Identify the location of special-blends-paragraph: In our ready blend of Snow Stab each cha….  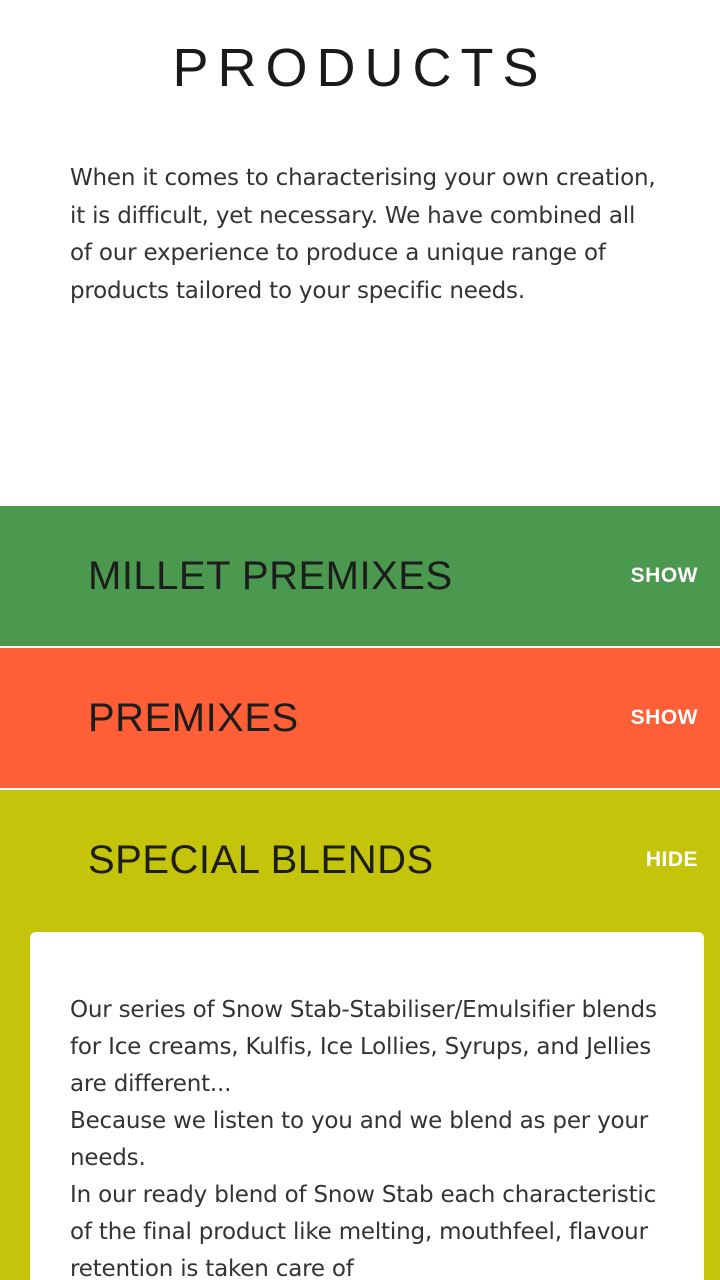
(363, 1231).